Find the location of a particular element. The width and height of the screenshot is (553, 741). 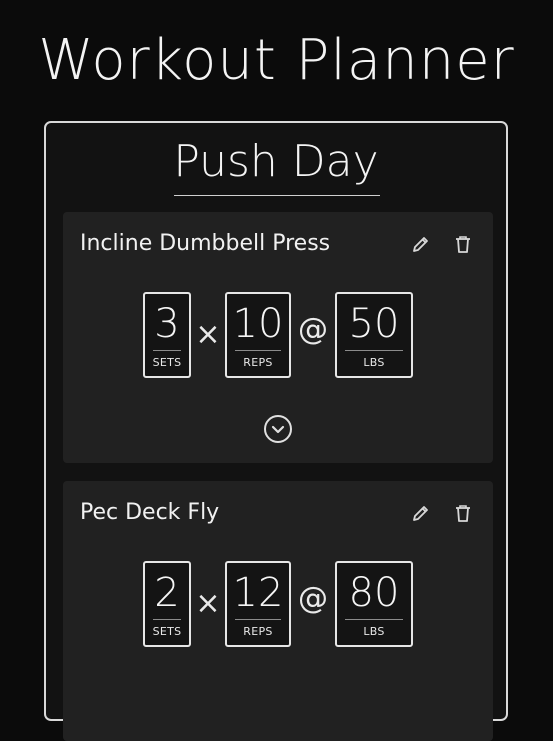

day-title: Push Day is located at coordinates (276, 161).